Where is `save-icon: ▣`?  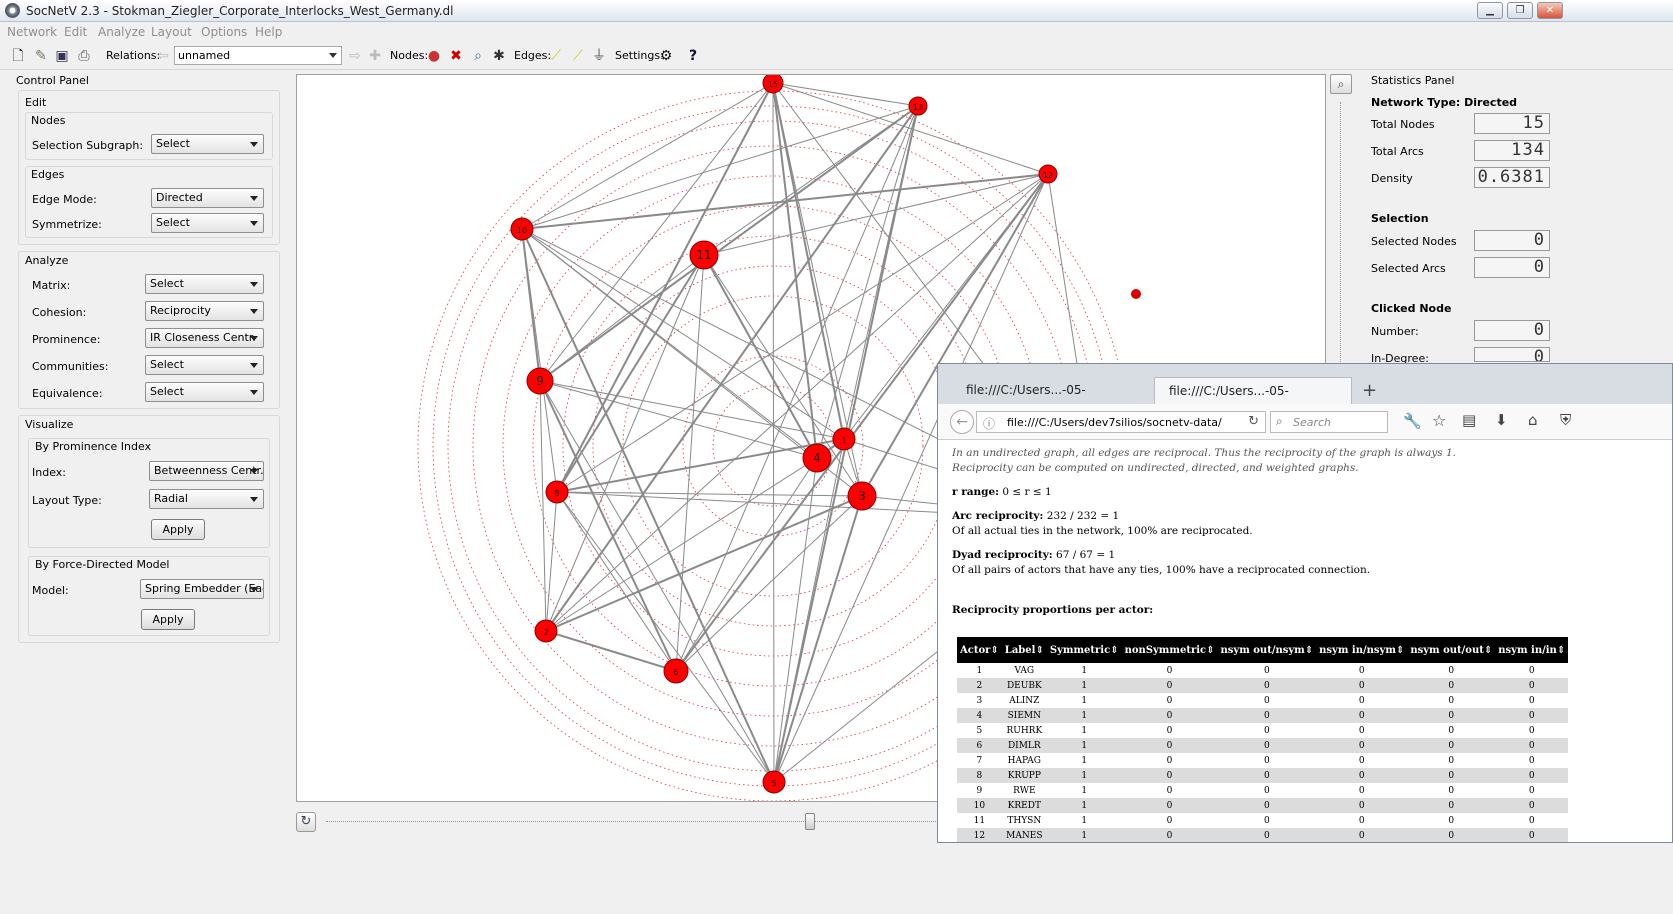
save-icon: ▣ is located at coordinates (62, 56).